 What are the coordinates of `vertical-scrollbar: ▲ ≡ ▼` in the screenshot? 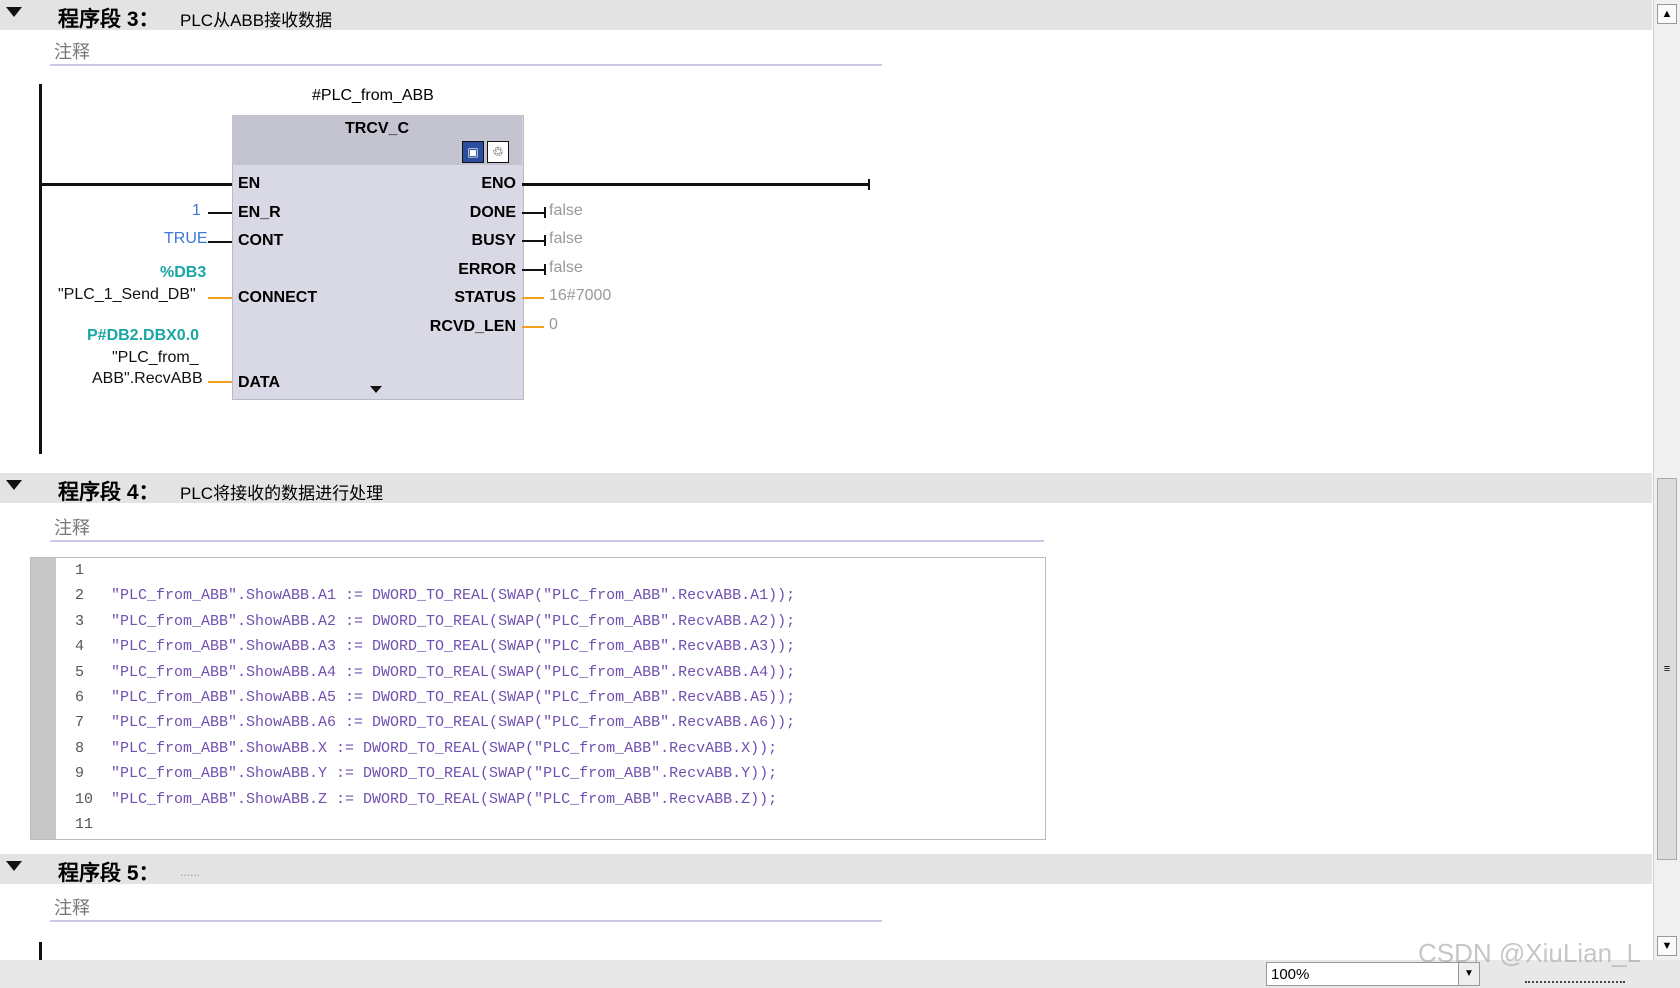 It's located at (1666, 480).